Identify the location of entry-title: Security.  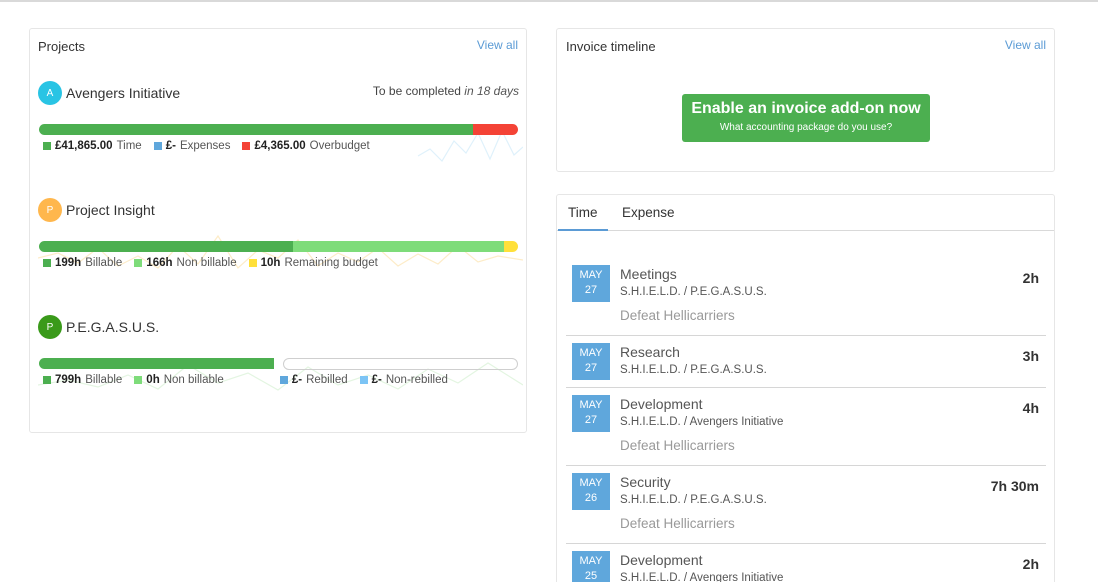
(645, 482).